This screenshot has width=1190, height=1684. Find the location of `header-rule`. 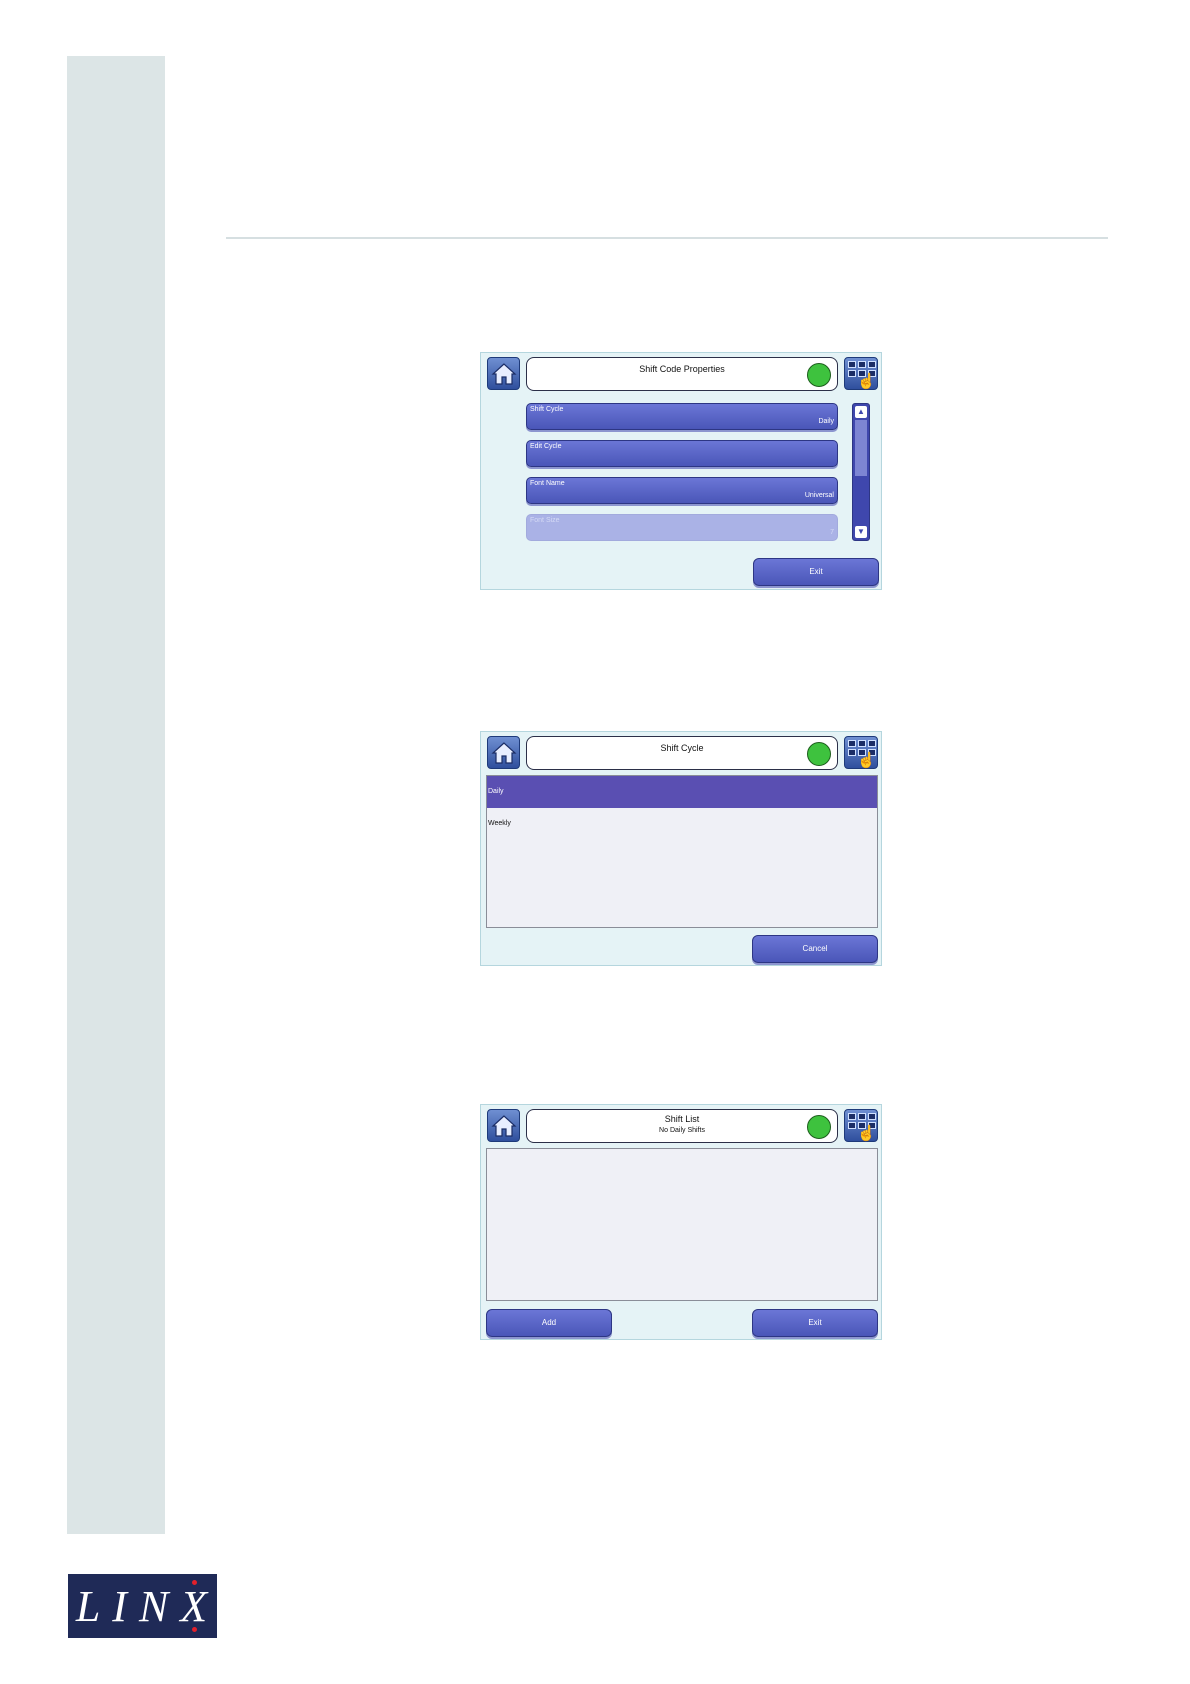

header-rule is located at coordinates (667, 238).